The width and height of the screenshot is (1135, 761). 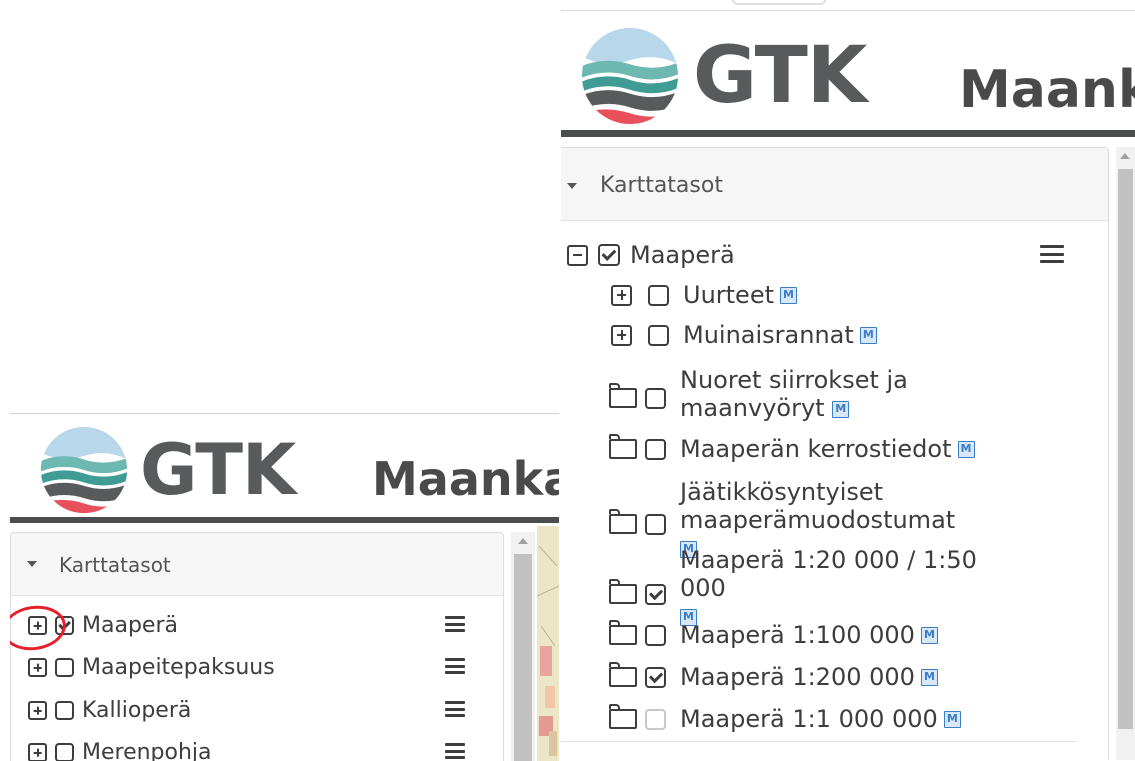 I want to click on layer-row: Maaperä, so click(x=651, y=255).